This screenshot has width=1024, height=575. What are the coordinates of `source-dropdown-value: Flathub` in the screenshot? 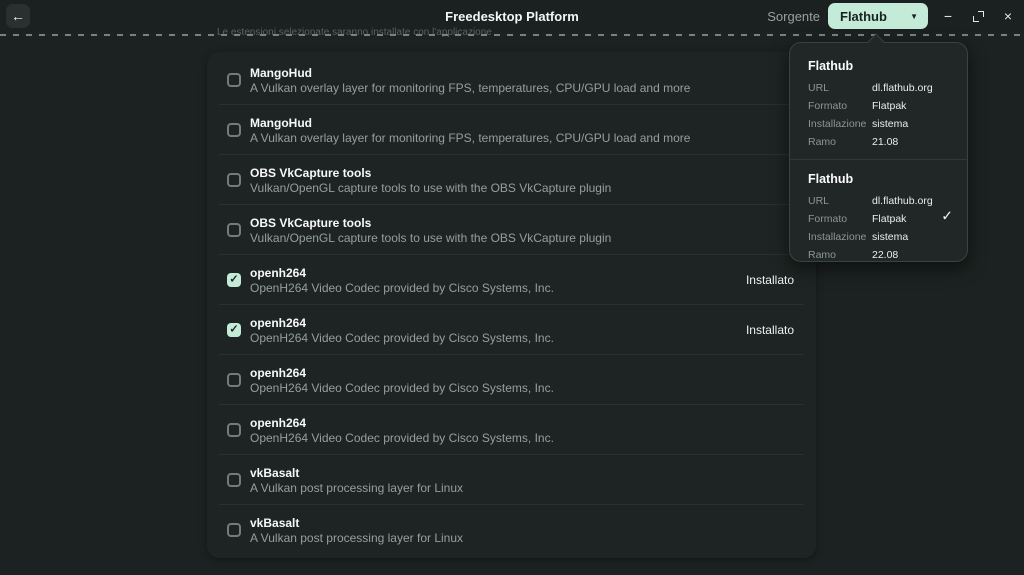 It's located at (863, 16).